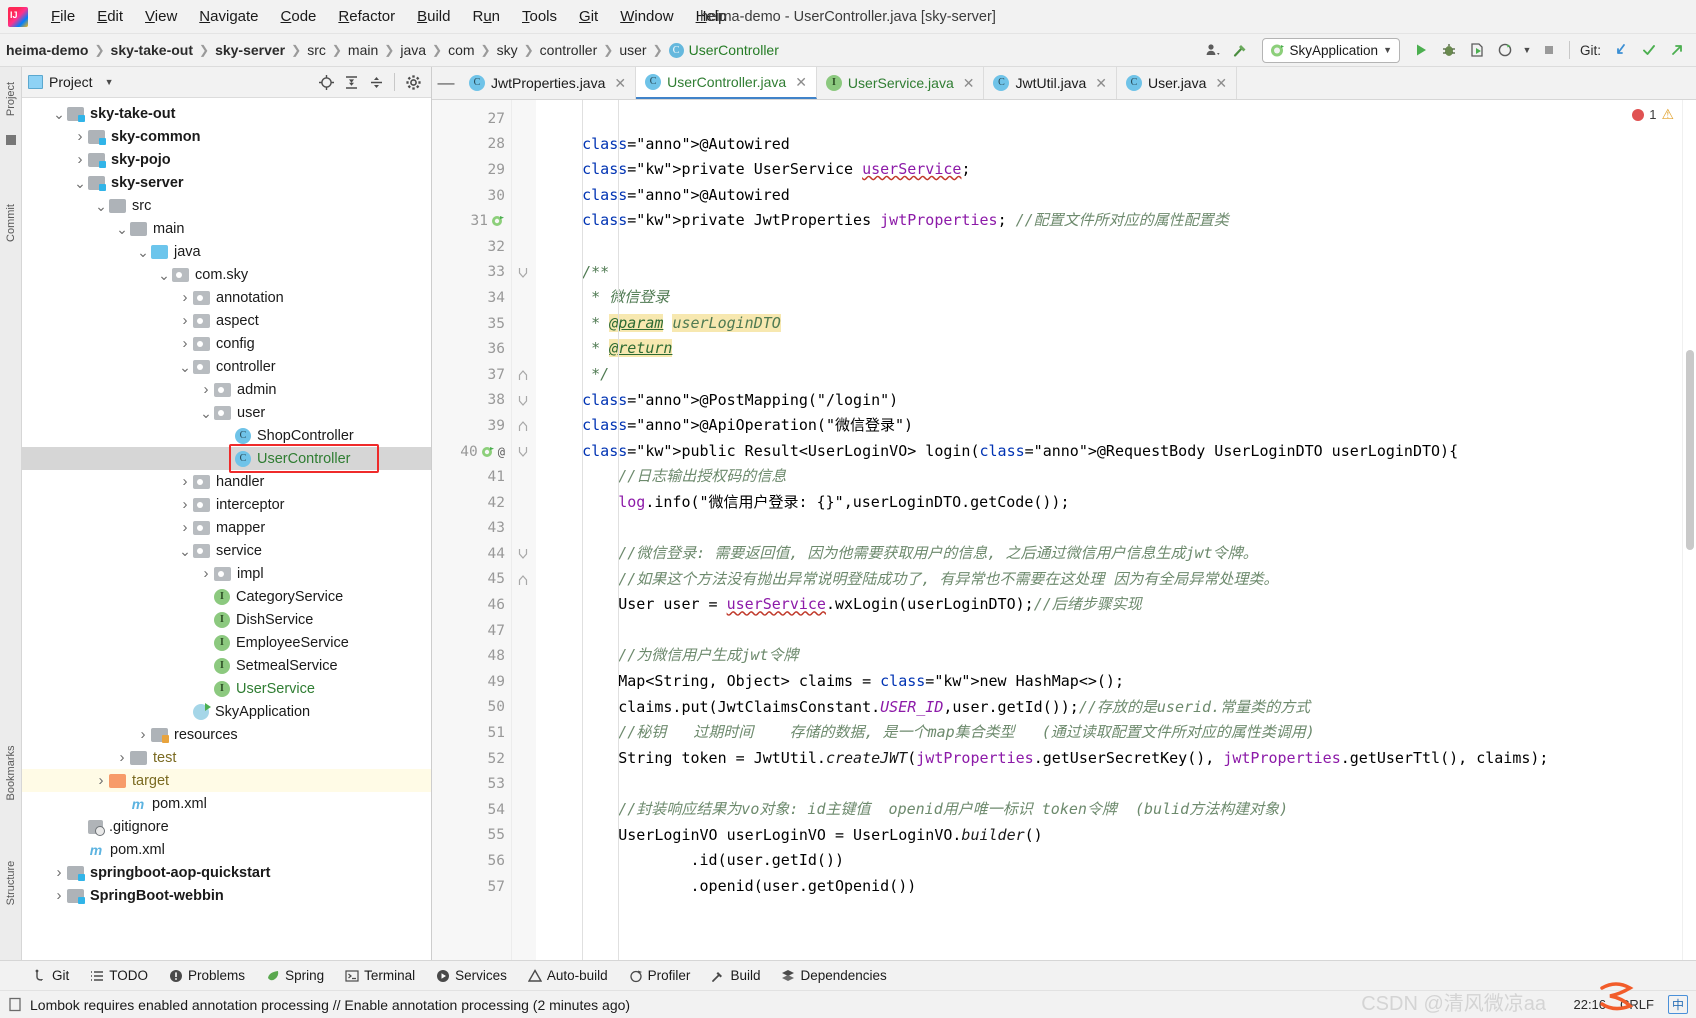 Image resolution: width=1696 pixels, height=1018 pixels. What do you see at coordinates (1109, 887) in the screenshot?
I see `code-line: .openid(user.getOpenid())` at bounding box center [1109, 887].